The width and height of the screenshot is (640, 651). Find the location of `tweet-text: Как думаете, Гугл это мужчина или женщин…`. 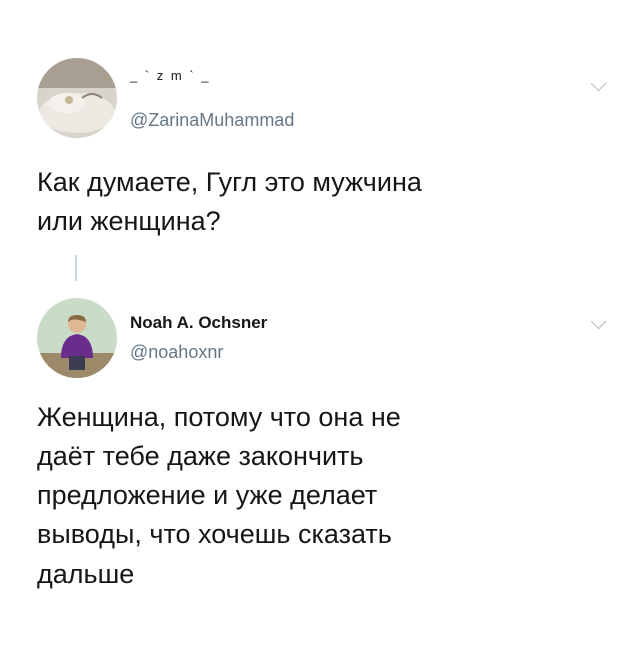

tweet-text: Как думаете, Гугл это мужчина или женщин… is located at coordinates (229, 202).